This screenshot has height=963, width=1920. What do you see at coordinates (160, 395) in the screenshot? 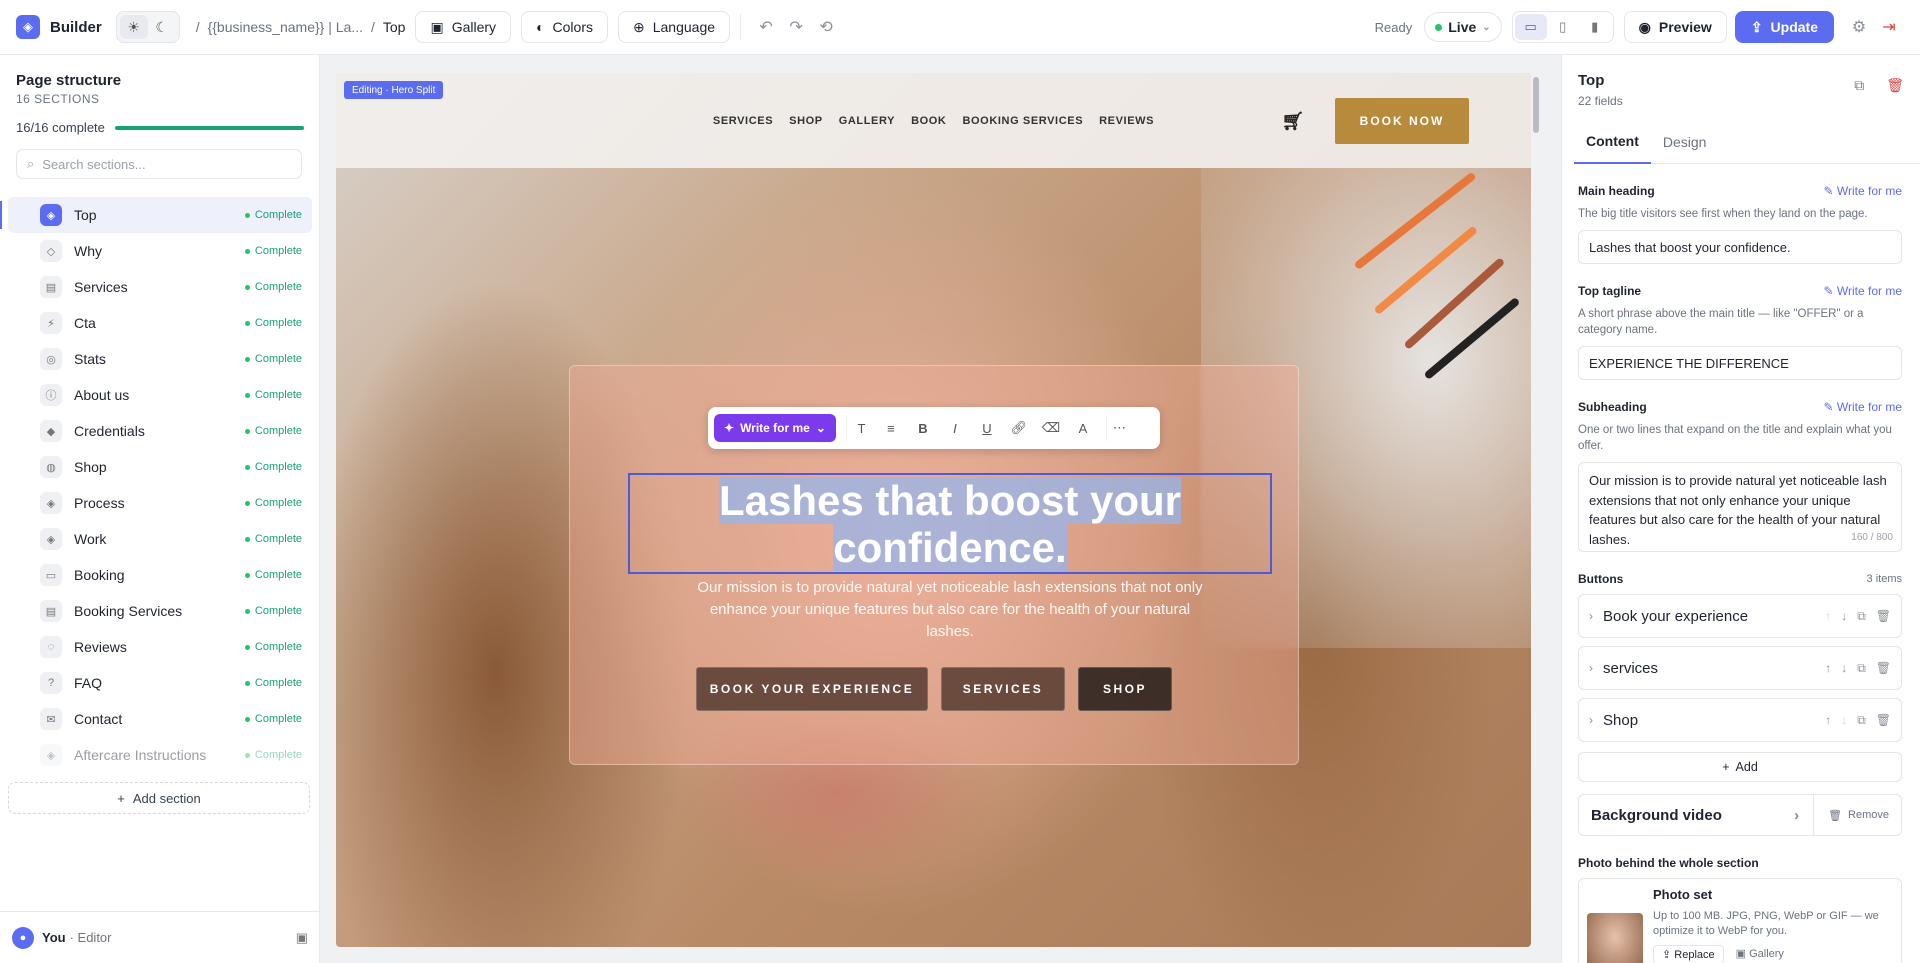
I see `sidebar-item-about-us: ⓘ About us Complete` at bounding box center [160, 395].